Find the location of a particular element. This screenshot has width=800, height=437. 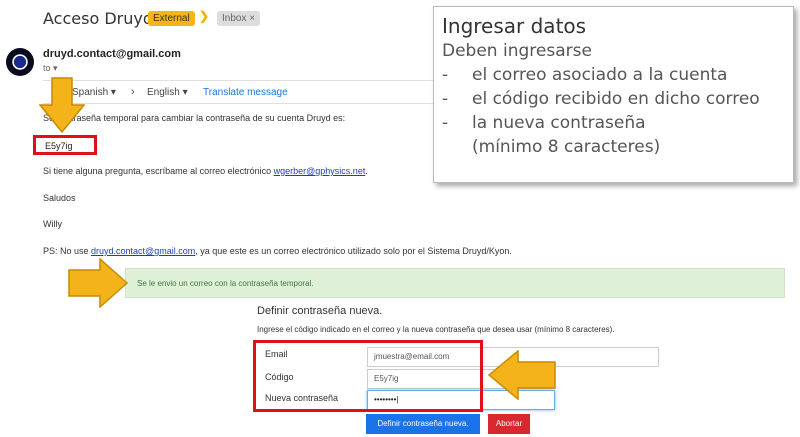

panel-item-text: (mínimo 8 caracteres) is located at coordinates (566, 147).